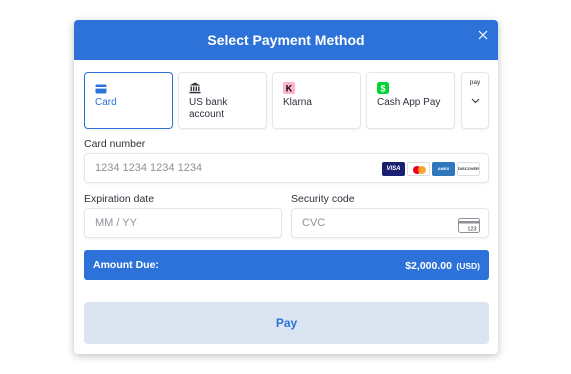 This screenshot has height=374, width=571. Describe the element at coordinates (289, 89) in the screenshot. I see `svg-text: K` at that location.